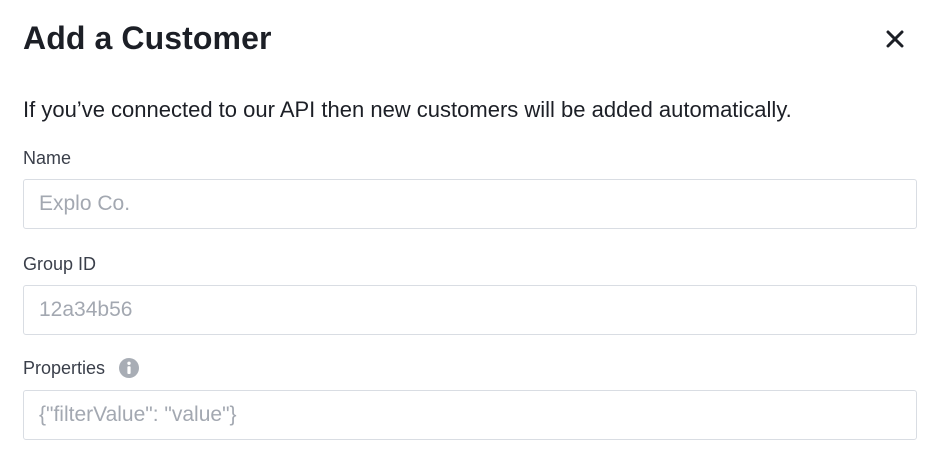  Describe the element at coordinates (64, 368) in the screenshot. I see `properties-label-text: Properties` at that location.